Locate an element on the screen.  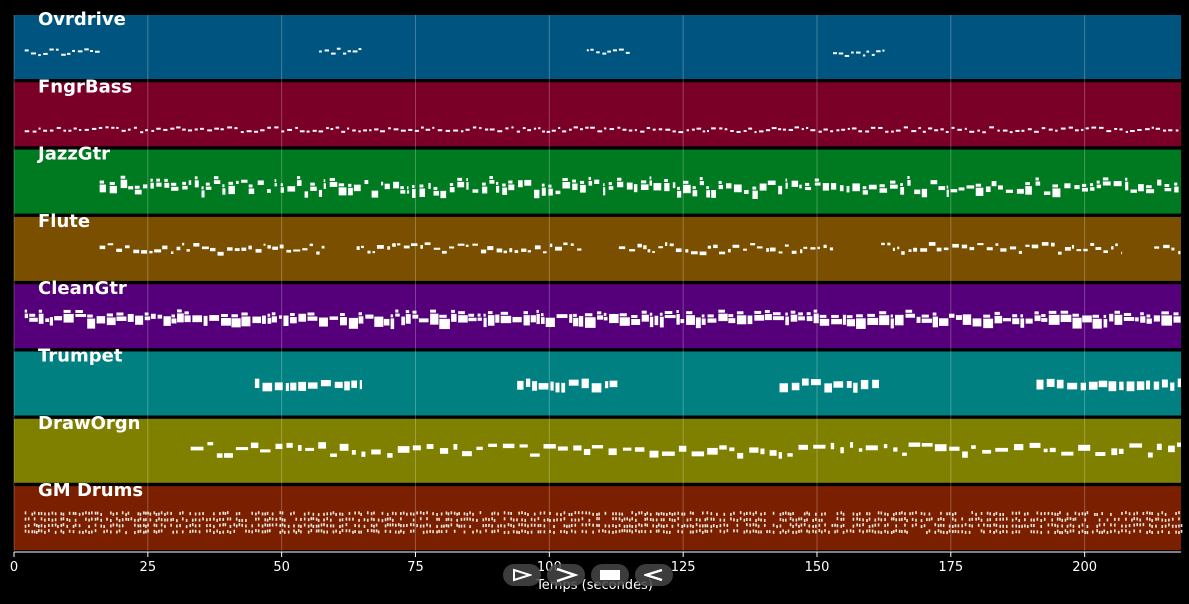
stop-button is located at coordinates (610, 575).